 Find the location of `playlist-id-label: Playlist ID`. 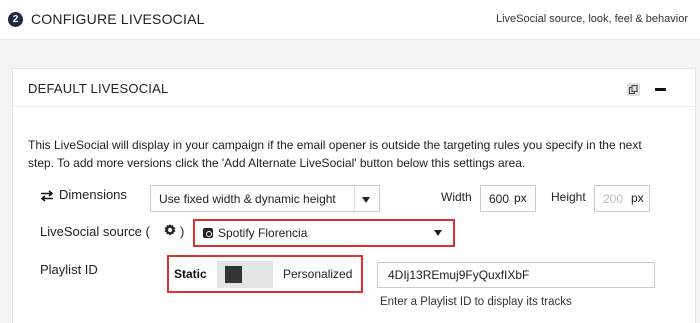

playlist-id-label: Playlist ID is located at coordinates (69, 269).